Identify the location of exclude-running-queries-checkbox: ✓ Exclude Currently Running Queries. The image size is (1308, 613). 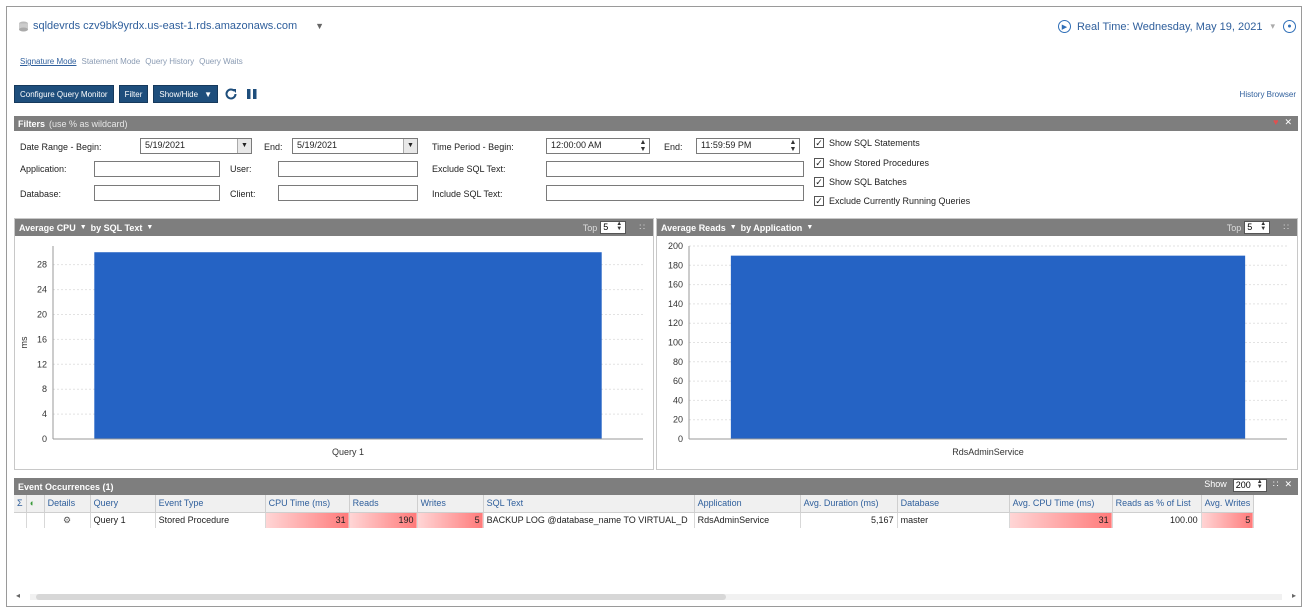
(892, 201).